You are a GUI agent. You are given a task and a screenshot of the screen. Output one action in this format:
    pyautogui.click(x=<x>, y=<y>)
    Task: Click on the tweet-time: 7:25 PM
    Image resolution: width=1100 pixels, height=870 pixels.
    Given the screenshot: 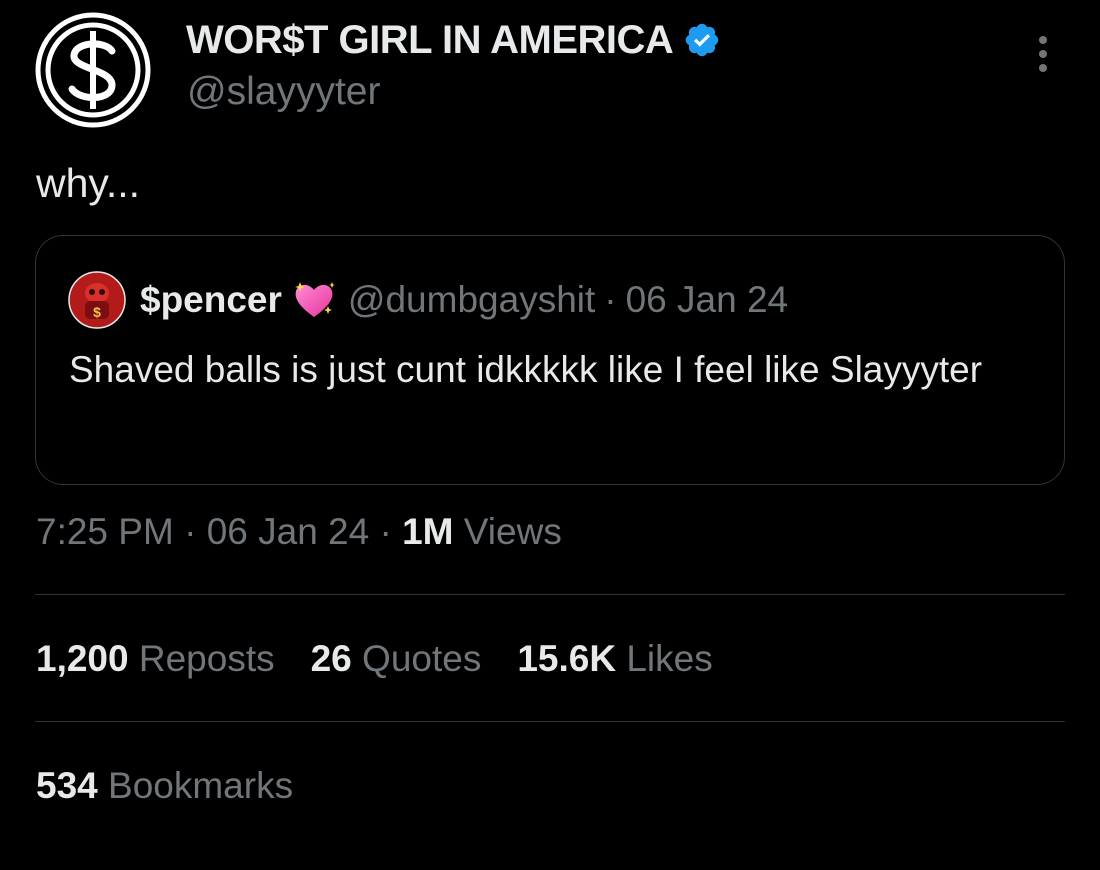 What is the action you would take?
    pyautogui.click(x=105, y=531)
    